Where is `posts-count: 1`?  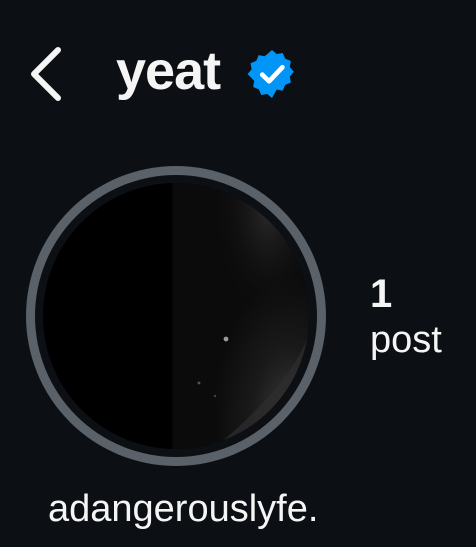
posts-count: 1 is located at coordinates (381, 294).